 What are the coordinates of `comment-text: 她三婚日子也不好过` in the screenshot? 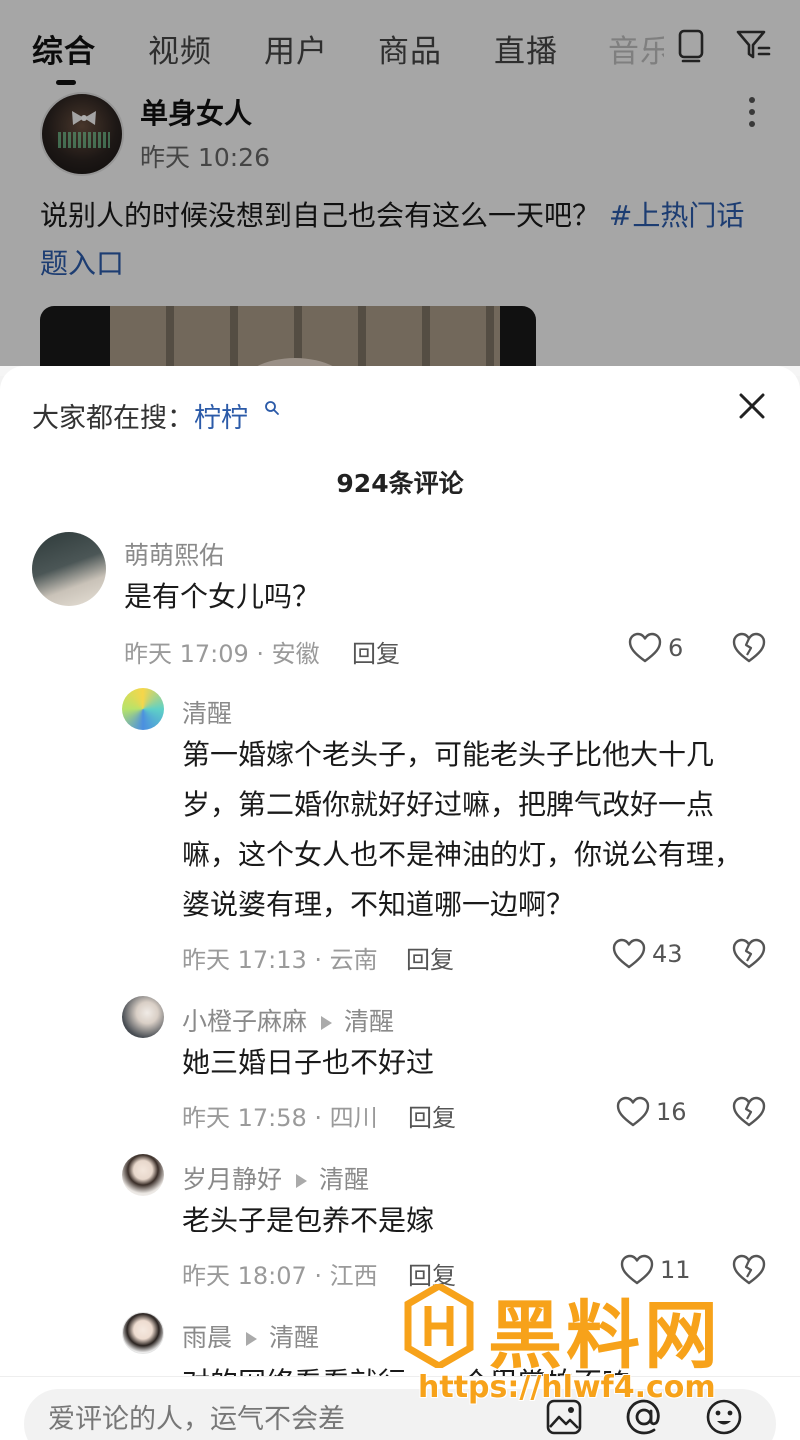 It's located at (472, 1063).